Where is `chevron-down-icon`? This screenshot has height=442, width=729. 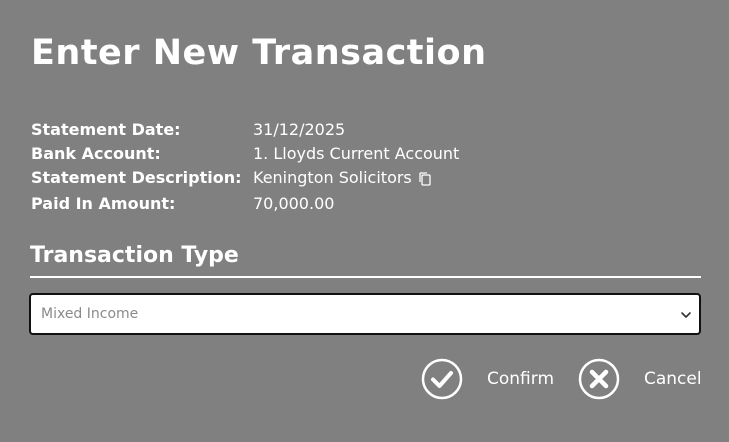 chevron-down-icon is located at coordinates (686, 314).